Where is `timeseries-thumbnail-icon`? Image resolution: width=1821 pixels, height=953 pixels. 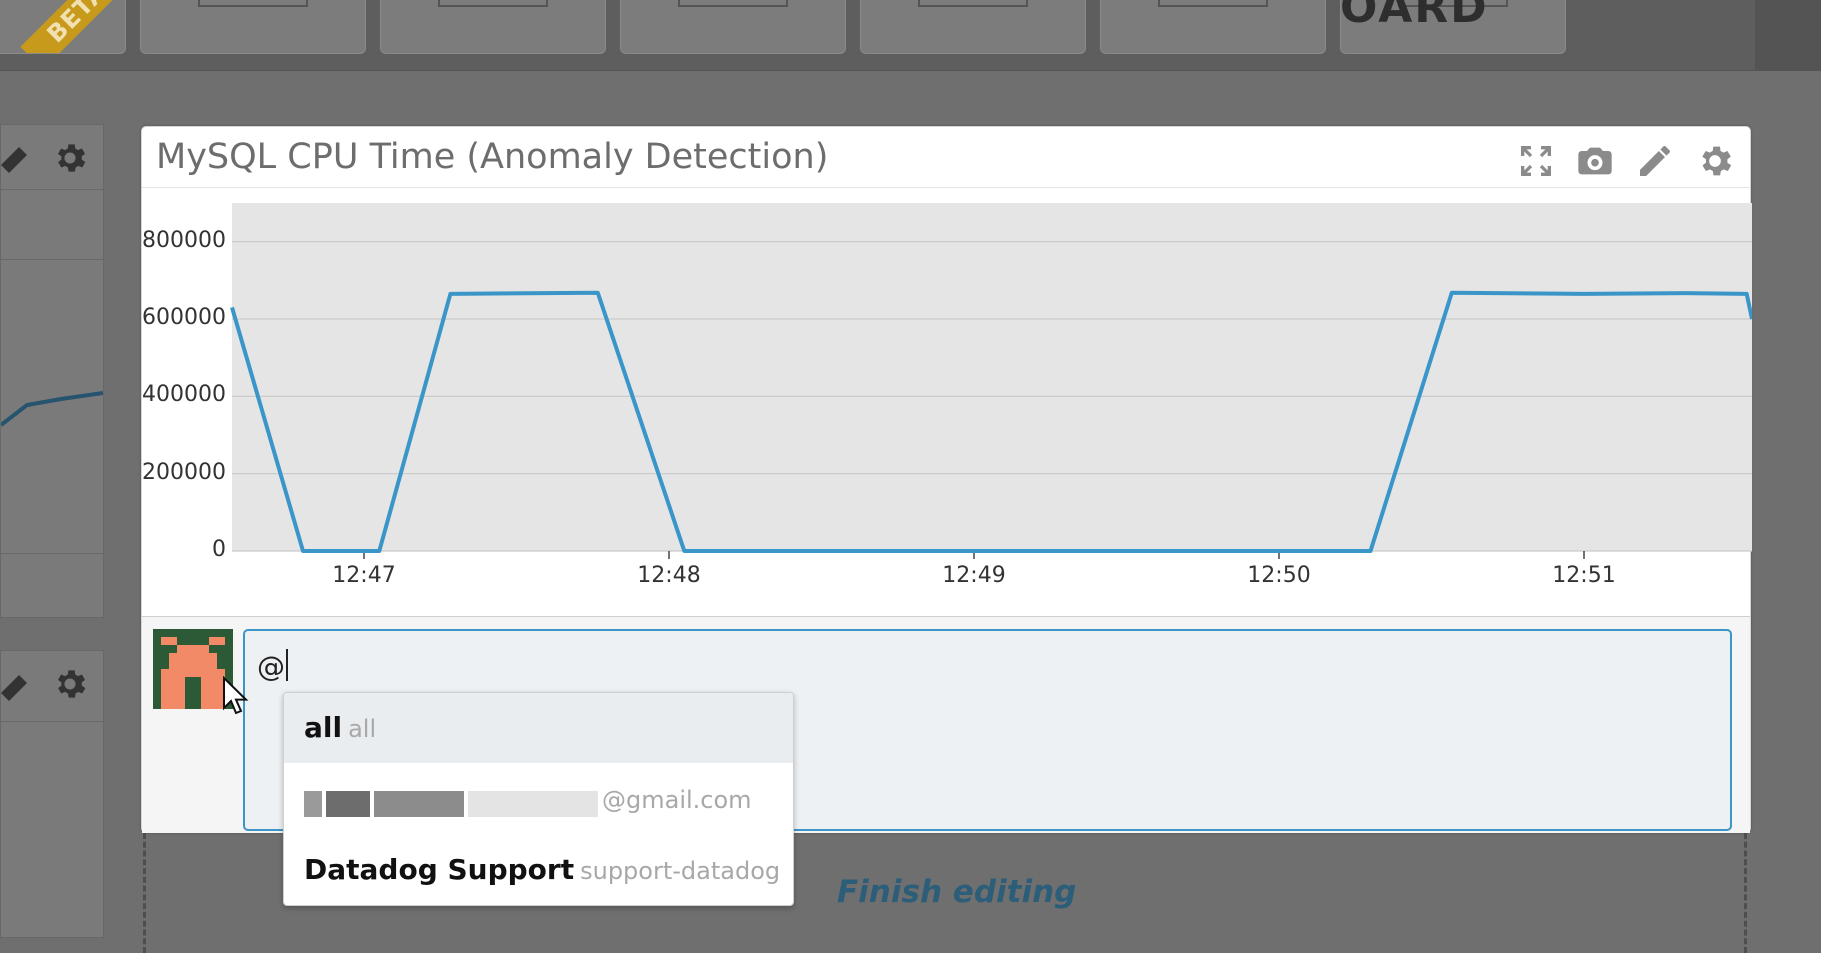 timeseries-thumbnail-icon is located at coordinates (253, 3).